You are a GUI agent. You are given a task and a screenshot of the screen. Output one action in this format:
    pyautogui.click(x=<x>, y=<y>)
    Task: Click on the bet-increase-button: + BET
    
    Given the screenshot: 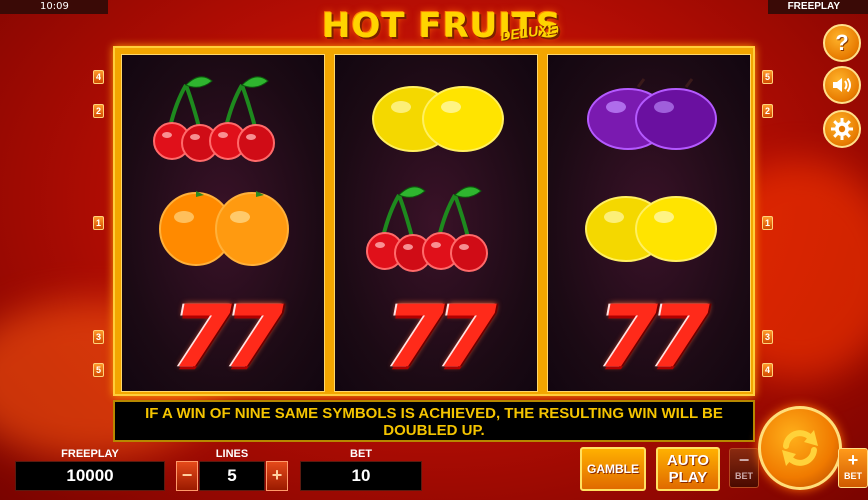 What is the action you would take?
    pyautogui.click(x=853, y=468)
    